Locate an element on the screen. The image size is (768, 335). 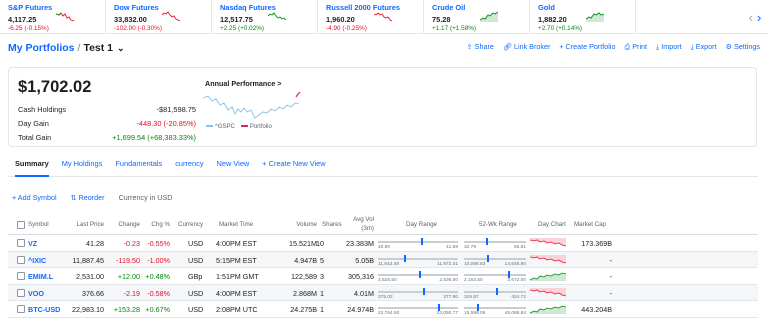
ticker-change: +2.25 (+0.02%) is located at coordinates (242, 28).